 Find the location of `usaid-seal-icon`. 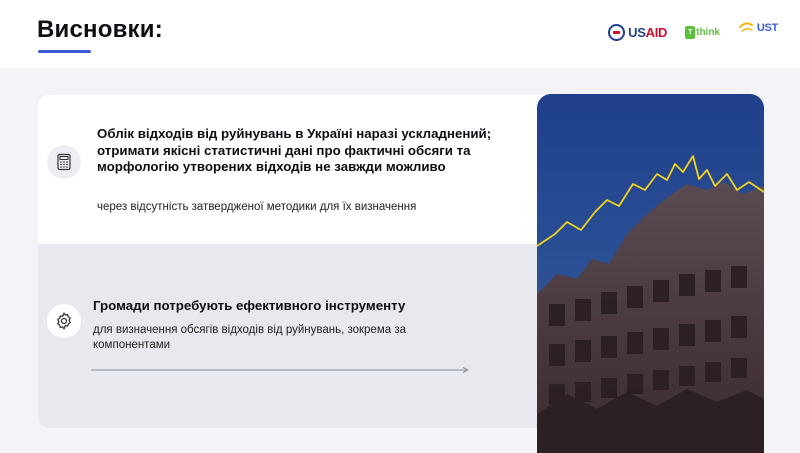

usaid-seal-icon is located at coordinates (617, 32).